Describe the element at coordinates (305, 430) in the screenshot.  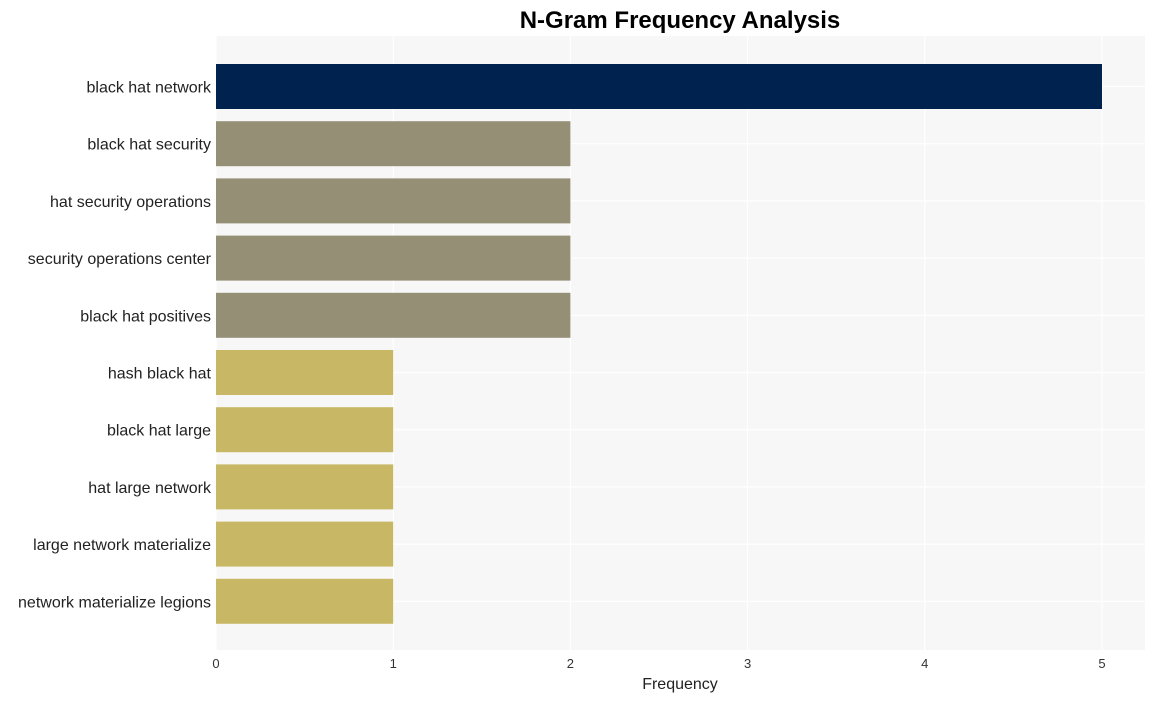
I see `bar-black-hat-large` at that location.